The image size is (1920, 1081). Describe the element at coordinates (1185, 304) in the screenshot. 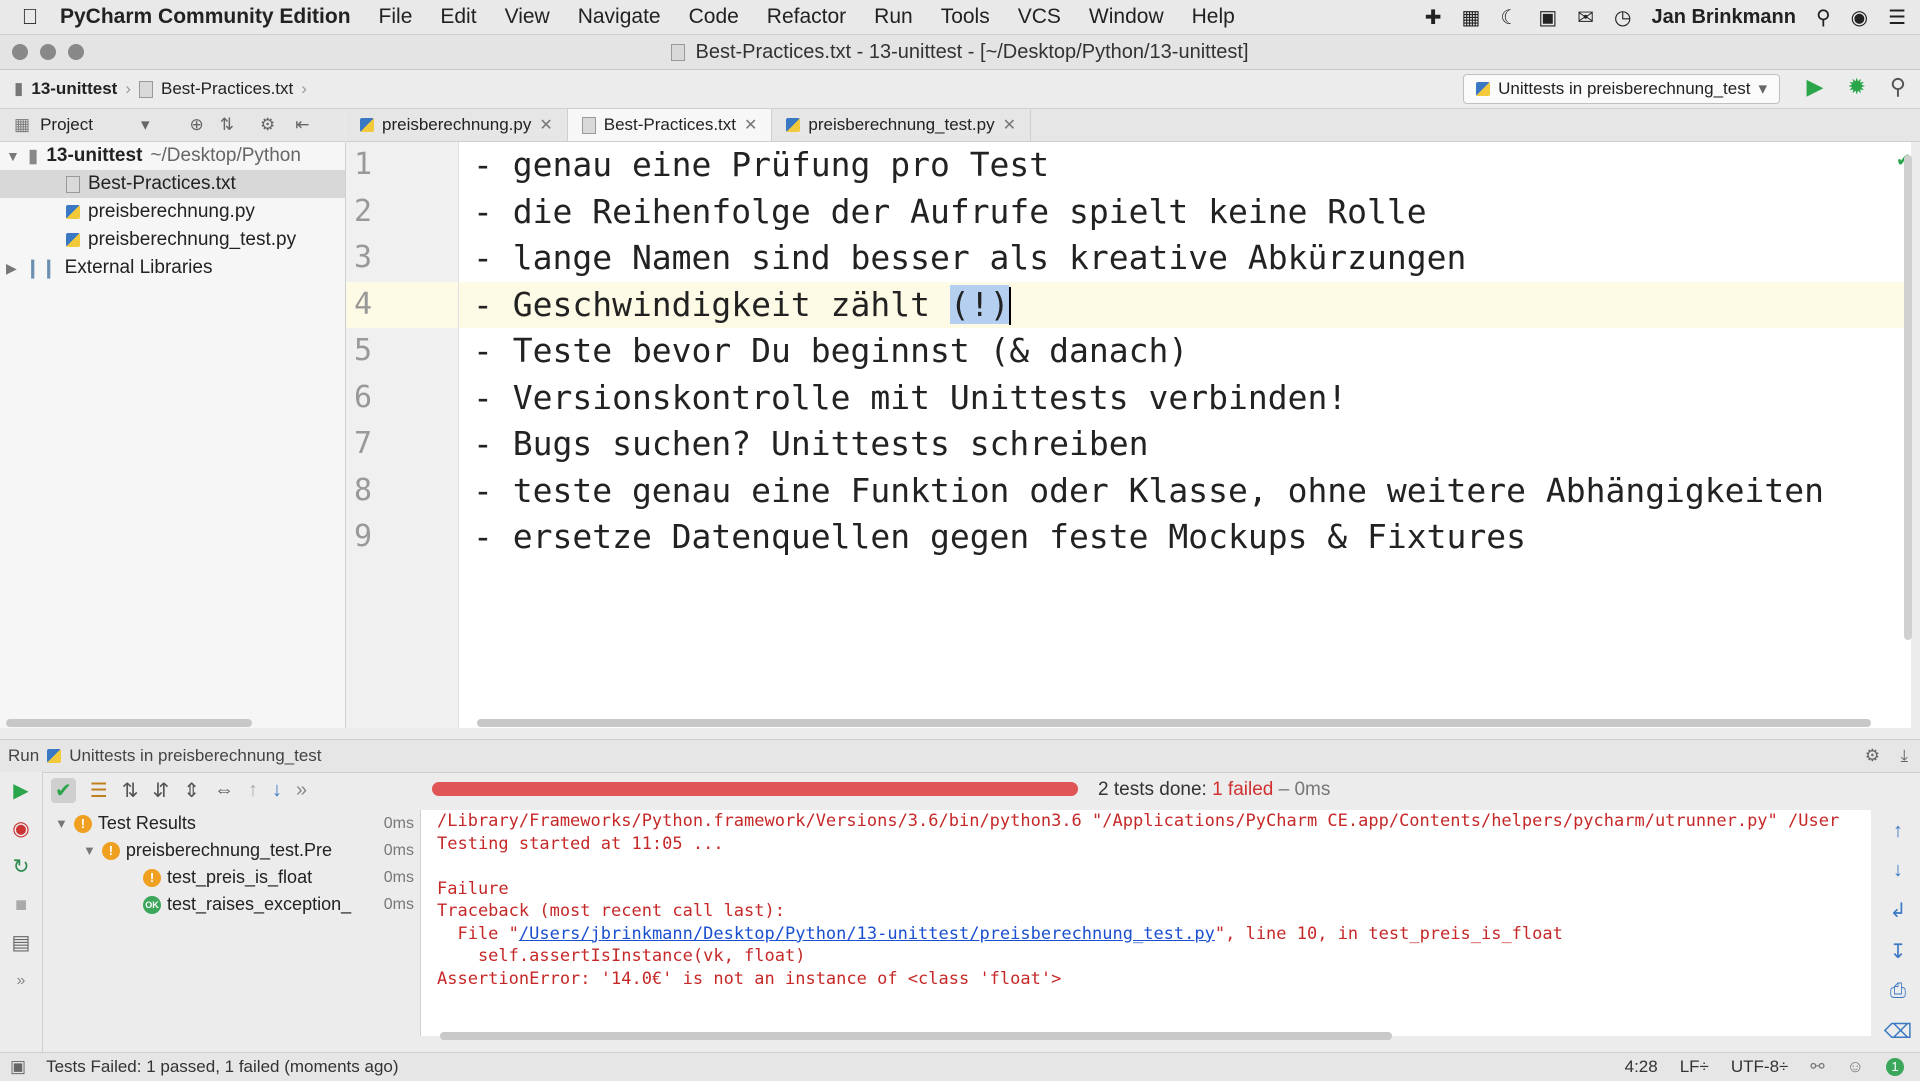

I see `code-line-current: - Geschwindigkeit zählt (!)` at that location.